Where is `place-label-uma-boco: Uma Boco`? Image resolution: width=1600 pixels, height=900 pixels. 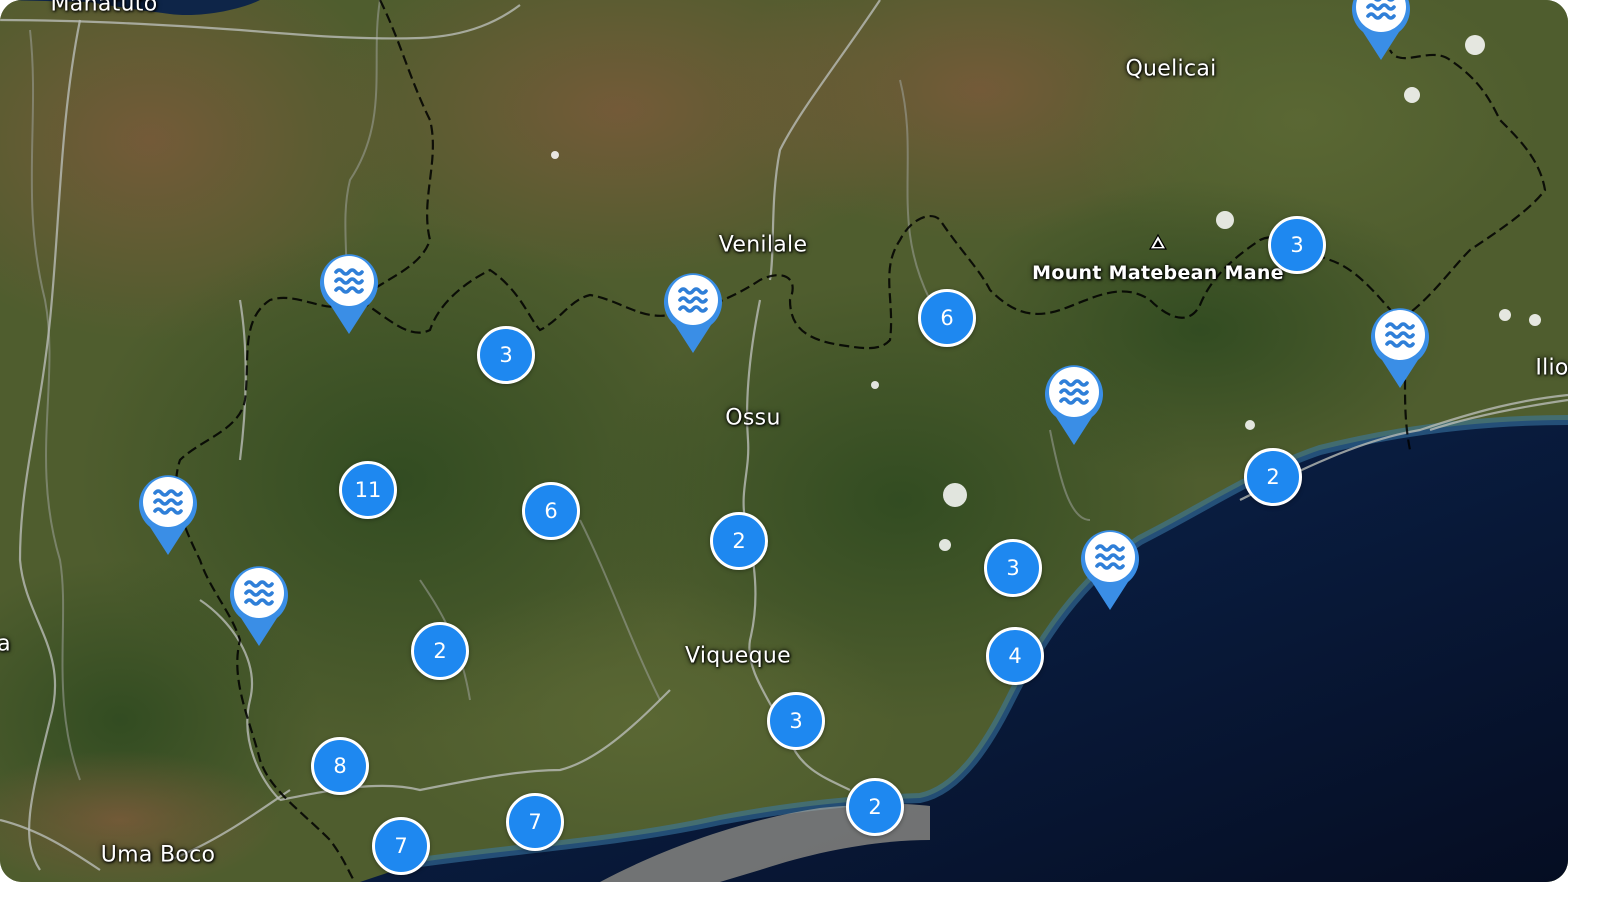
place-label-uma-boco: Uma Boco is located at coordinates (158, 855).